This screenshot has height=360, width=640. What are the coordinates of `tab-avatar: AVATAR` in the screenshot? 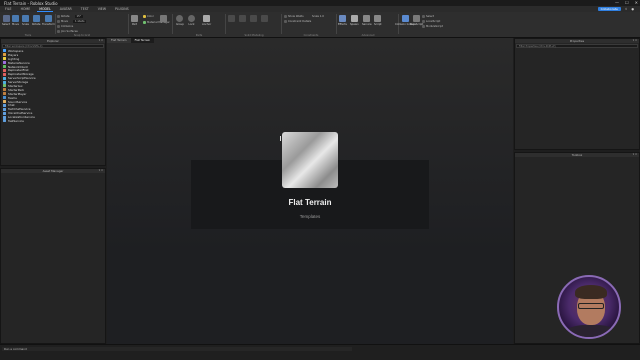 It's located at (66, 9).